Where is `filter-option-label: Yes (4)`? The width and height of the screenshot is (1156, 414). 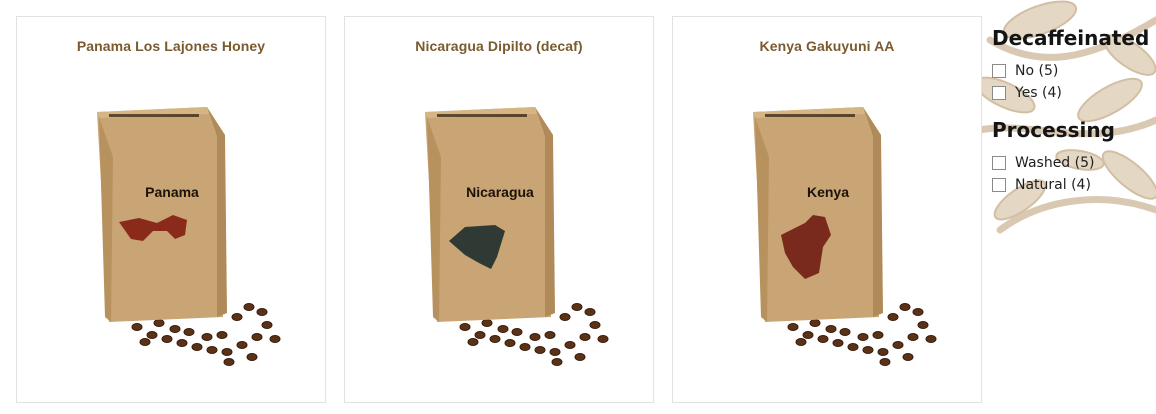 filter-option-label: Yes (4) is located at coordinates (1038, 93).